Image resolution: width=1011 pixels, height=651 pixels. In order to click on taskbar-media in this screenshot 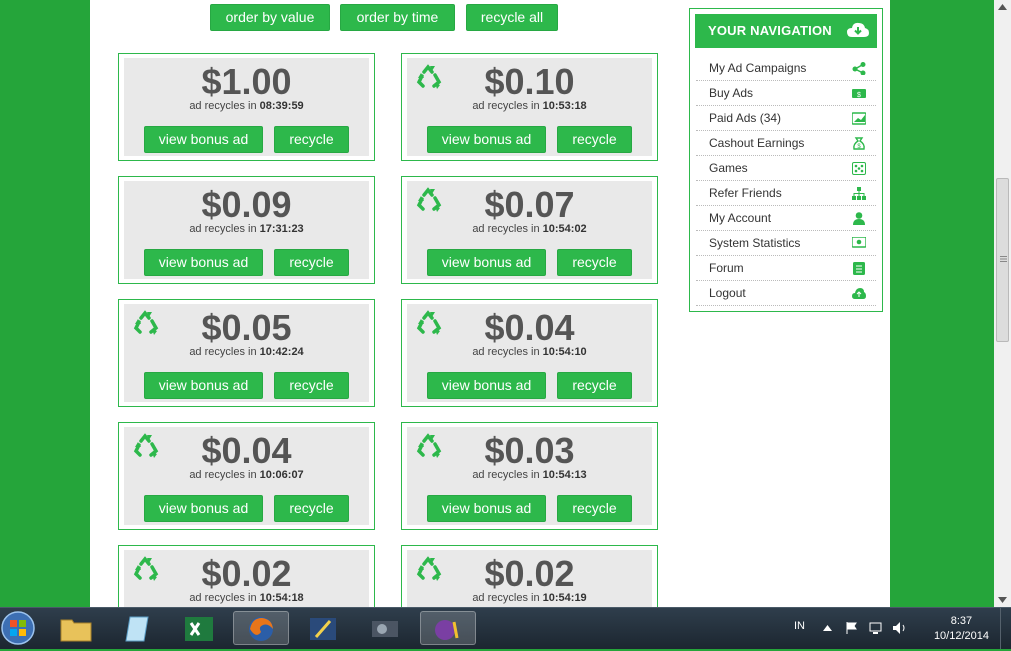, I will do `click(386, 628)`.